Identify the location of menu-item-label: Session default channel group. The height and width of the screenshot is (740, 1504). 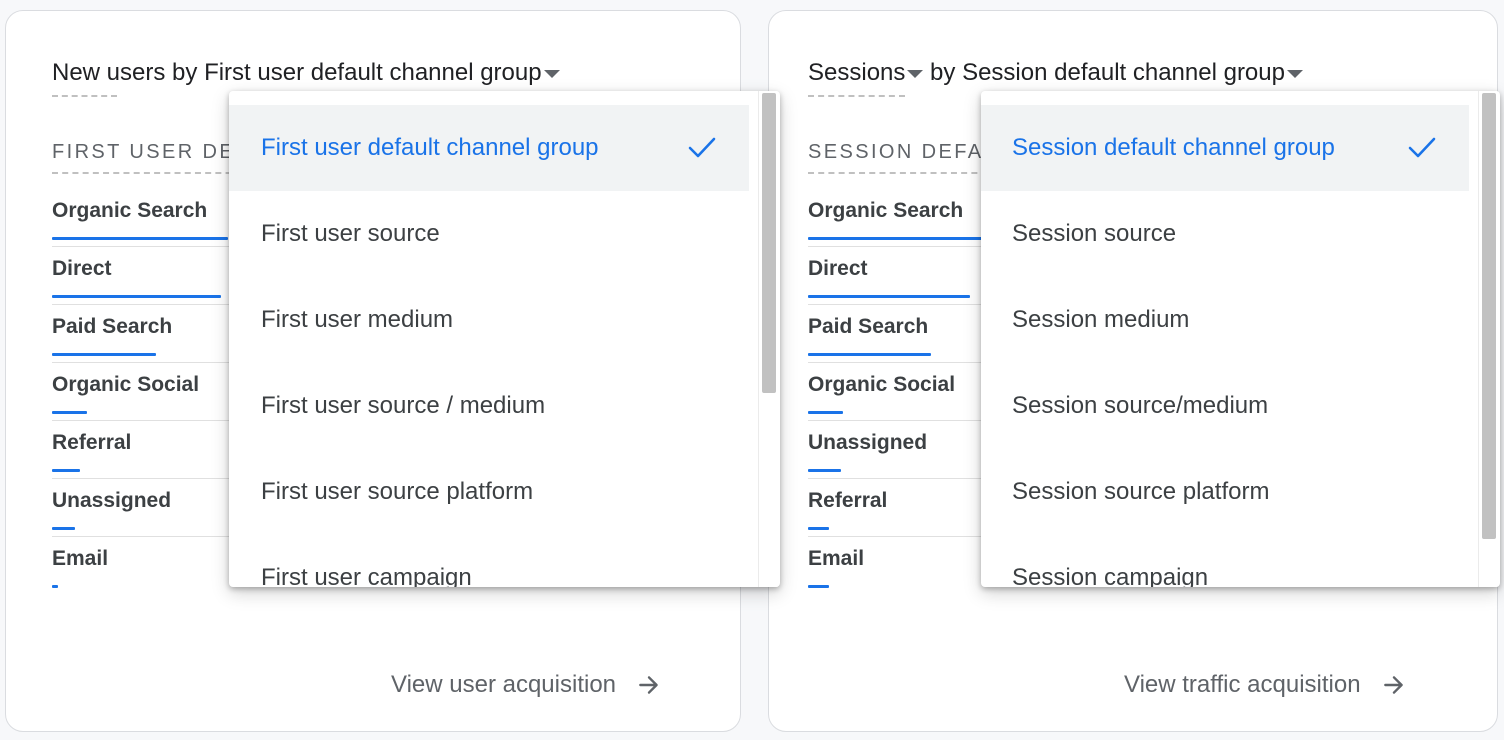
(1173, 147).